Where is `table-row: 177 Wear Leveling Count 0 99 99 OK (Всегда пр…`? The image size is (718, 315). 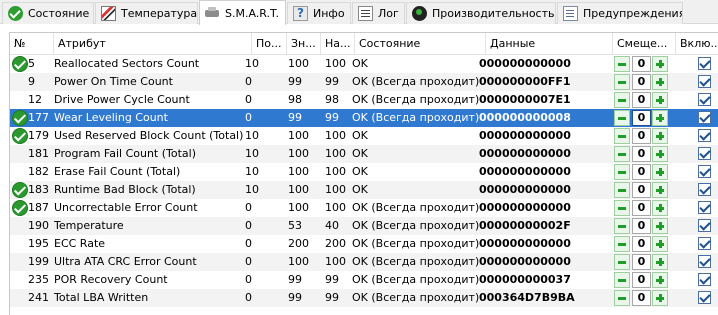 table-row: 177 Wear Leveling Count 0 99 99 OK (Всегда пр… is located at coordinates (364, 118).